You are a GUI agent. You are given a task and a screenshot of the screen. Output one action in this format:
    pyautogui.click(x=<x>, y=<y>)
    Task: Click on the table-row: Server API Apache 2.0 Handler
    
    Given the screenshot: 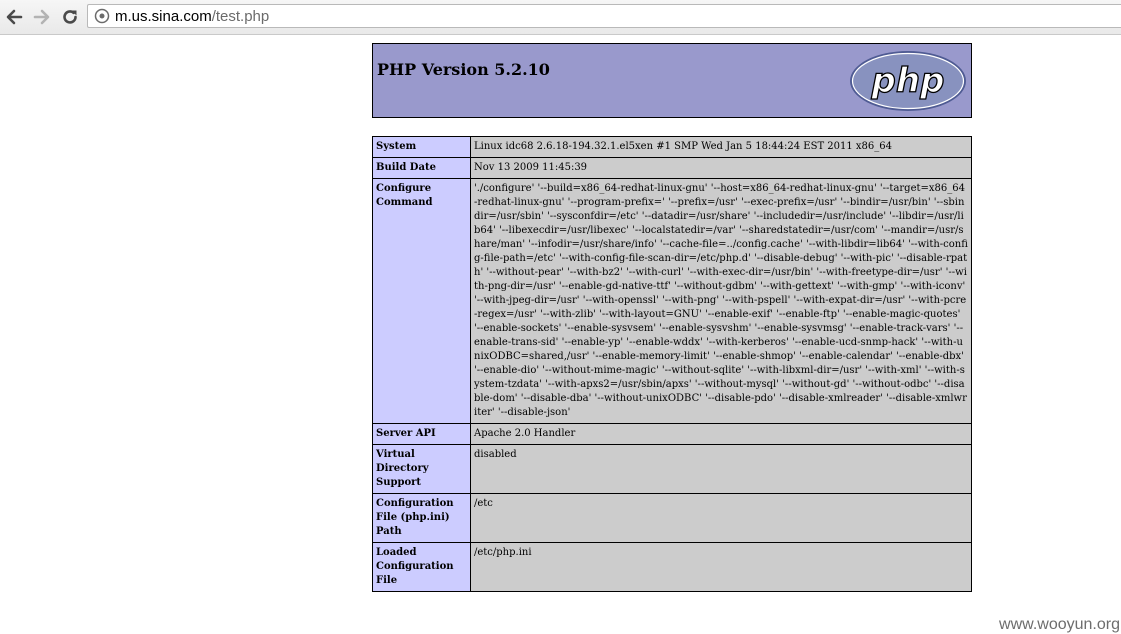 What is the action you would take?
    pyautogui.click(x=672, y=434)
    